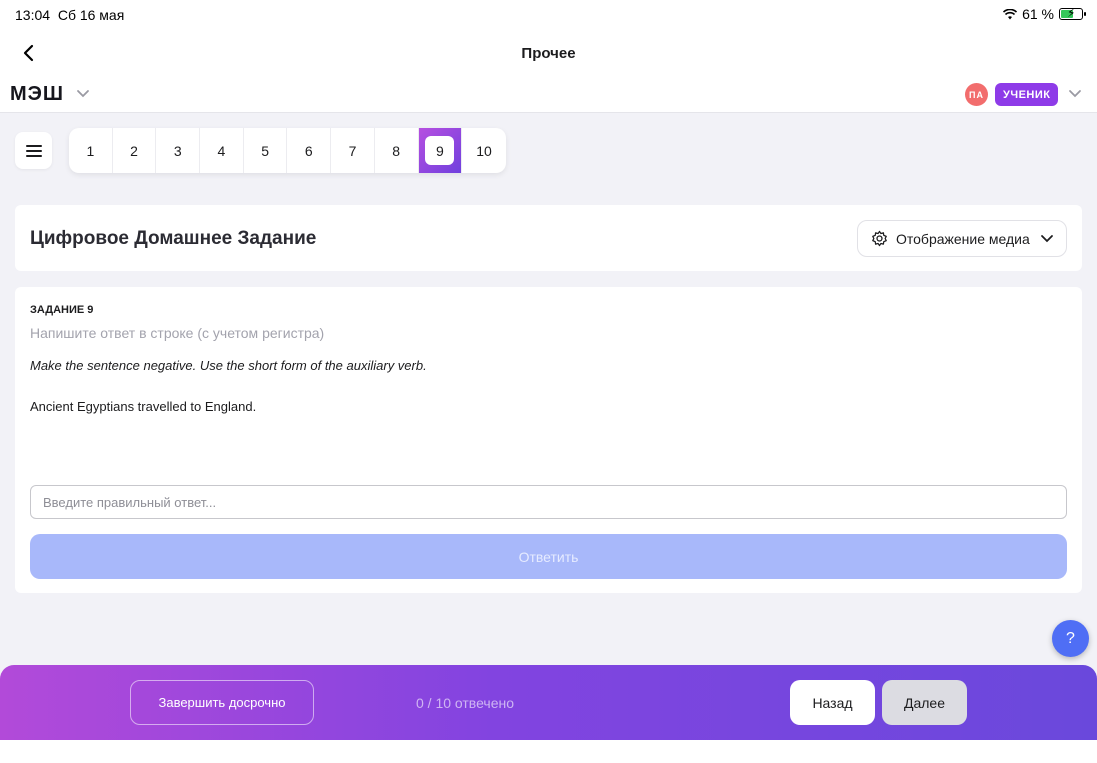  Describe the element at coordinates (879, 238) in the screenshot. I see `gear-icon` at that location.